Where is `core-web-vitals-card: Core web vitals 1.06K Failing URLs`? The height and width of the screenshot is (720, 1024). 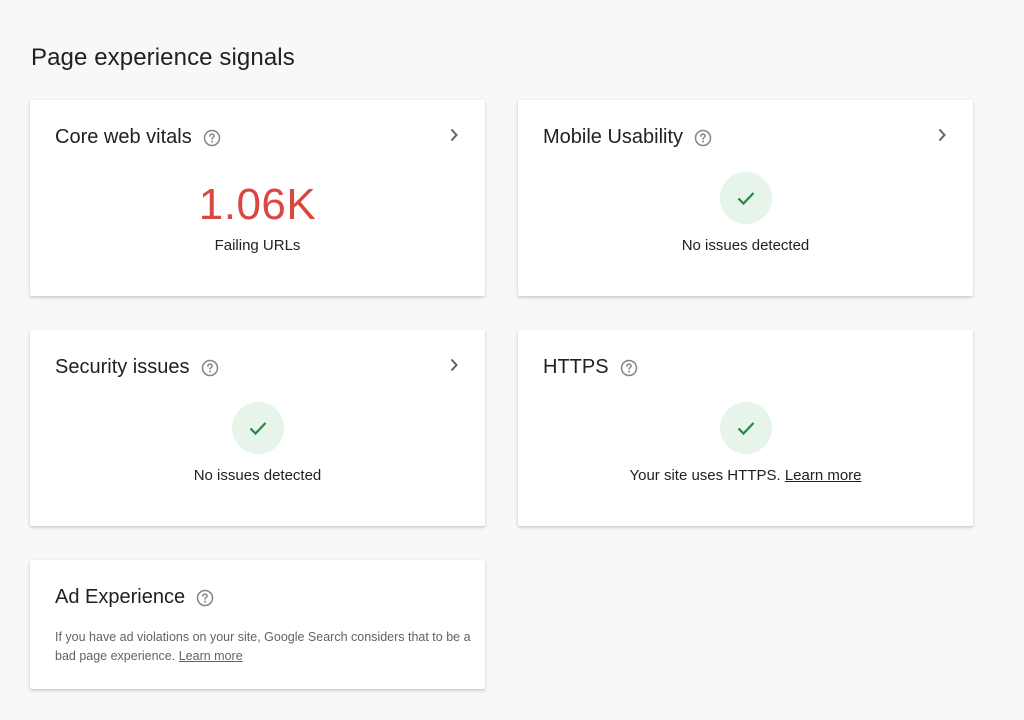 core-web-vitals-card: Core web vitals 1.06K Failing URLs is located at coordinates (257, 198).